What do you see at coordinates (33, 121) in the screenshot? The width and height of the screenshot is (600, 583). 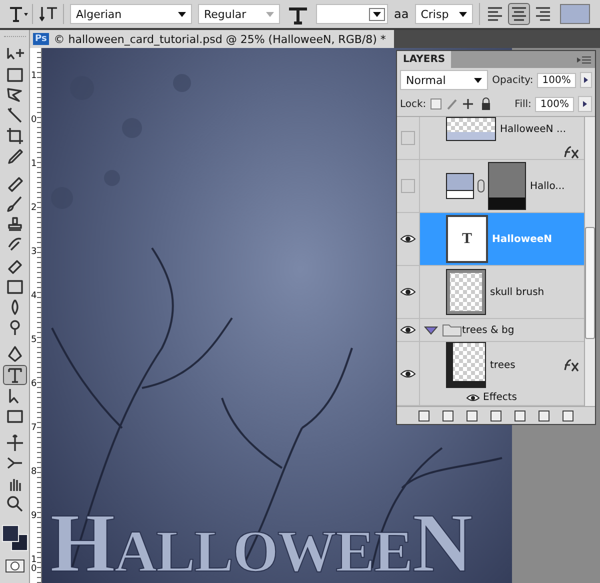 I see `ruler-label: 0` at bounding box center [33, 121].